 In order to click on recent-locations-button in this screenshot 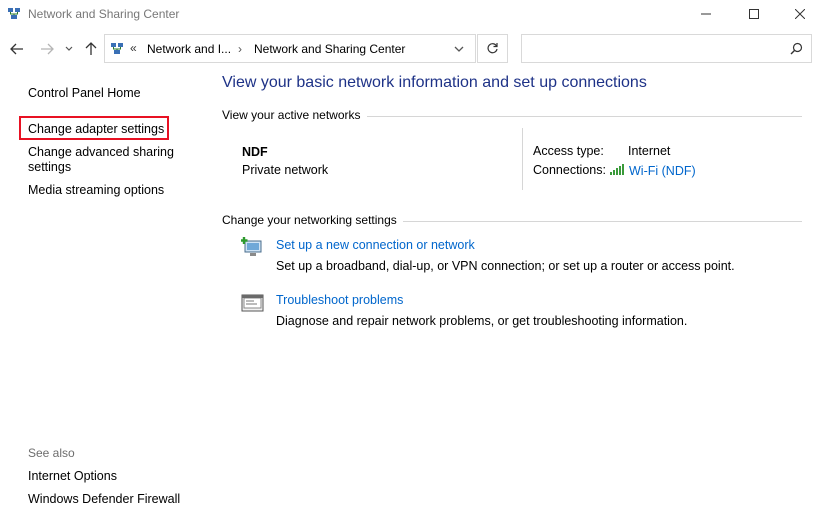, I will do `click(69, 49)`.